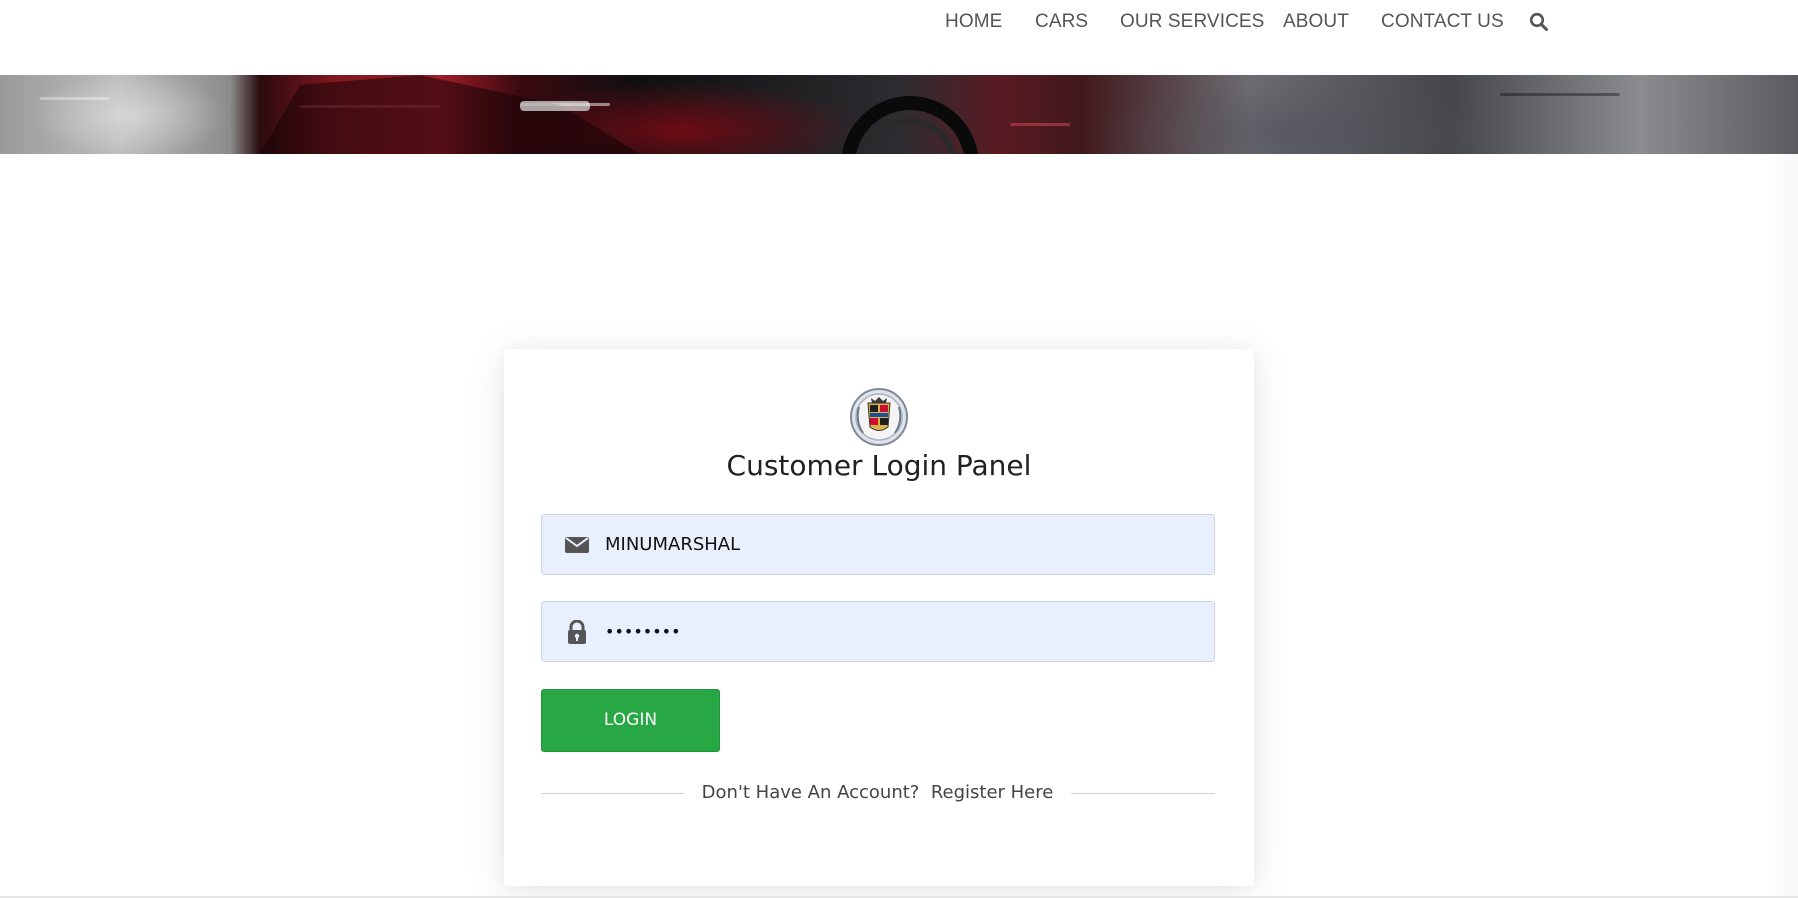  What do you see at coordinates (899, 37) in the screenshot?
I see `top-navbar: HOME CARS OUR SERVICES ABOUT CONTACT US` at bounding box center [899, 37].